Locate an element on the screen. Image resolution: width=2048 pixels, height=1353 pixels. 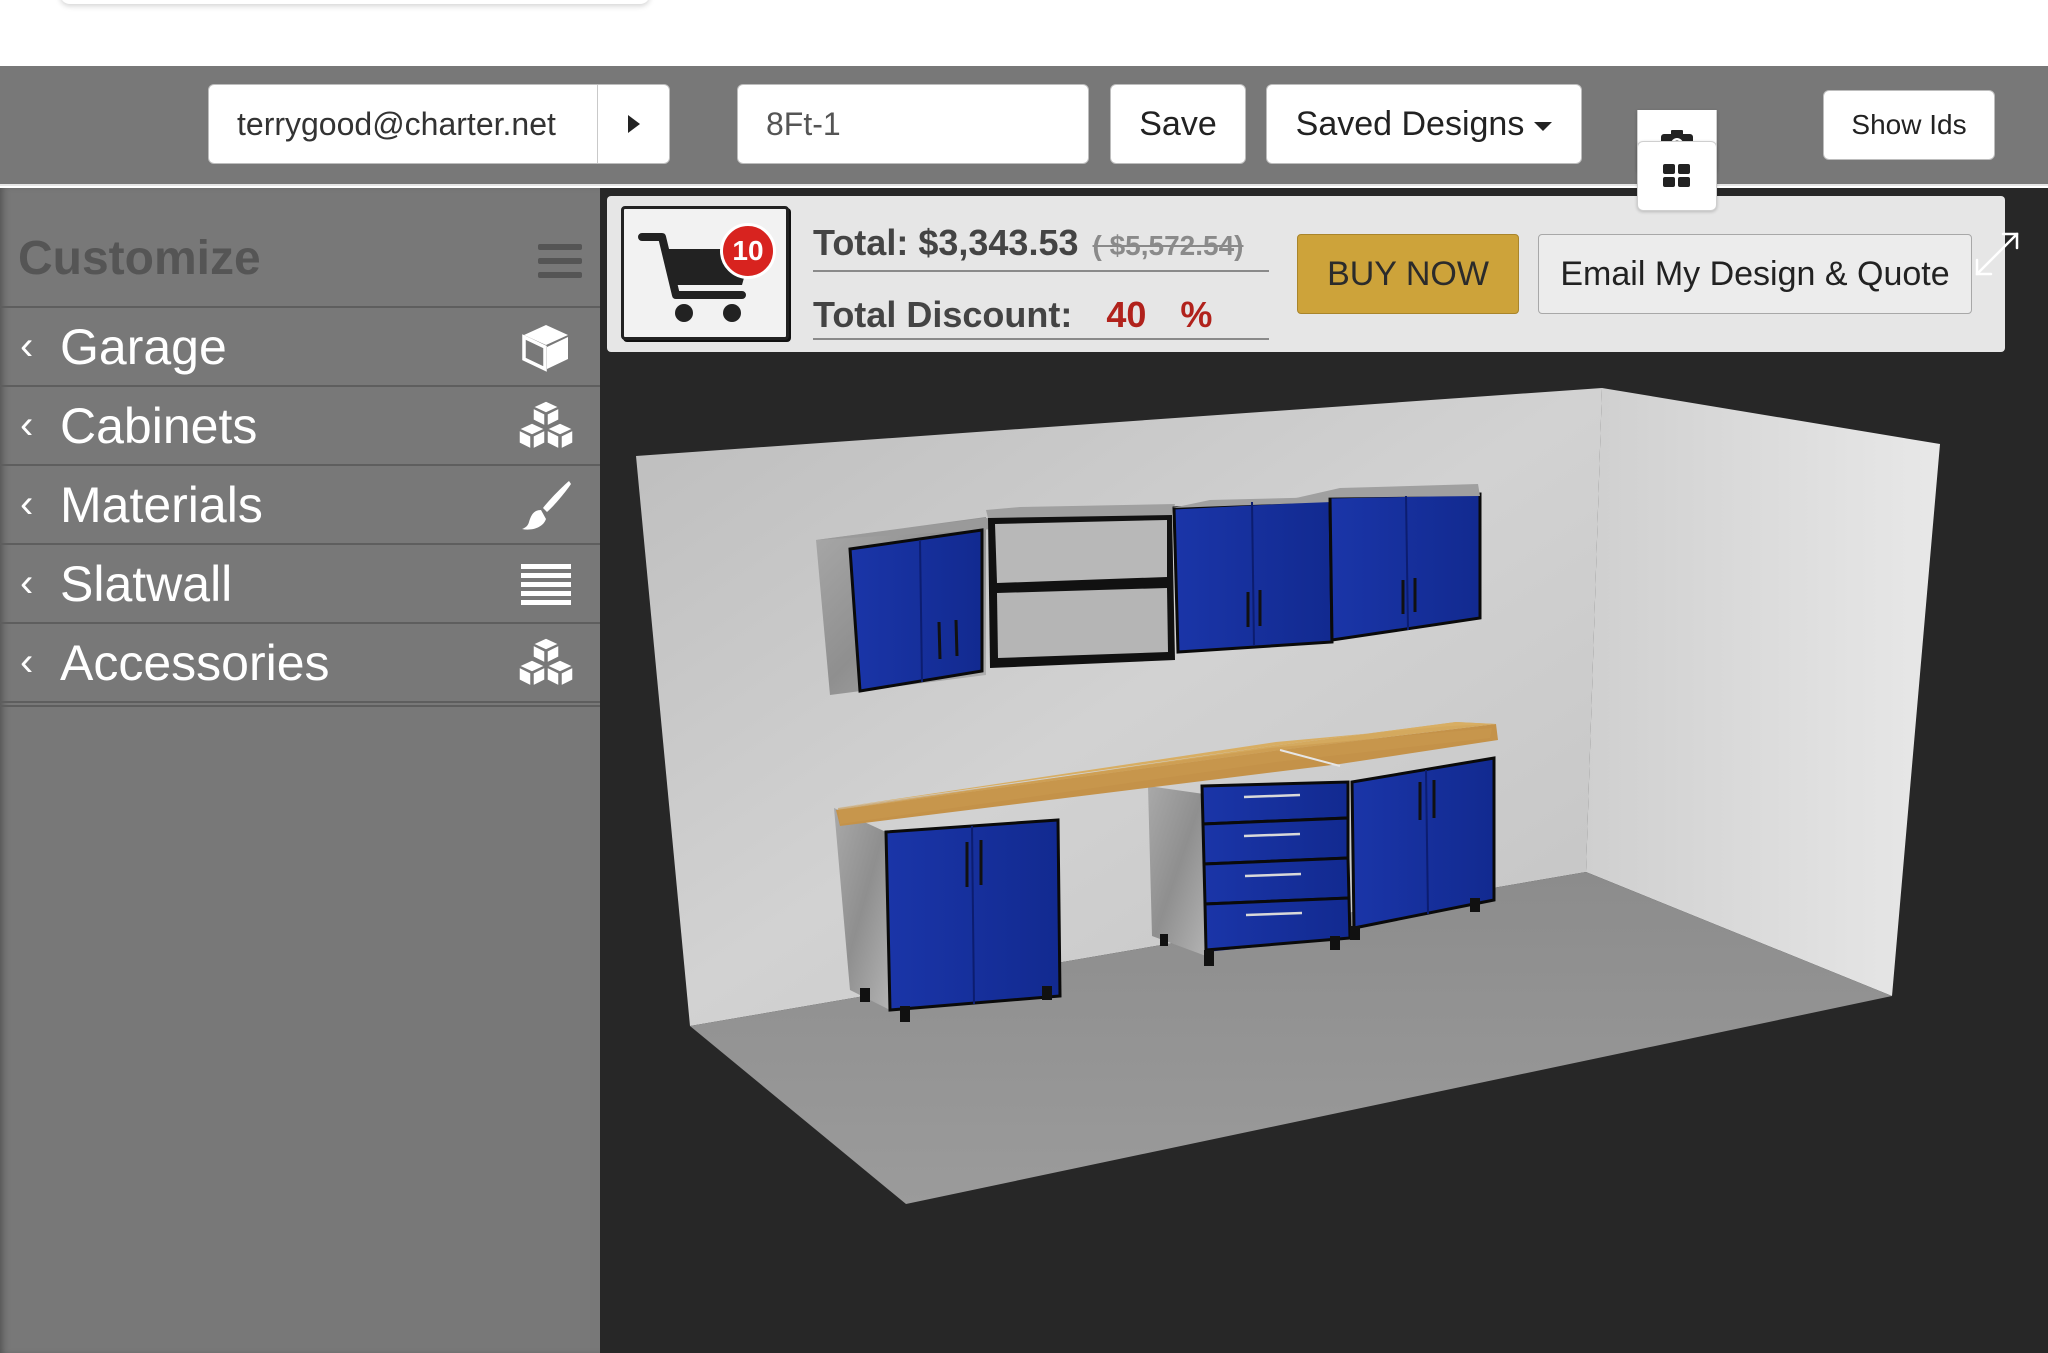
view-grid-button is located at coordinates (1677, 176).